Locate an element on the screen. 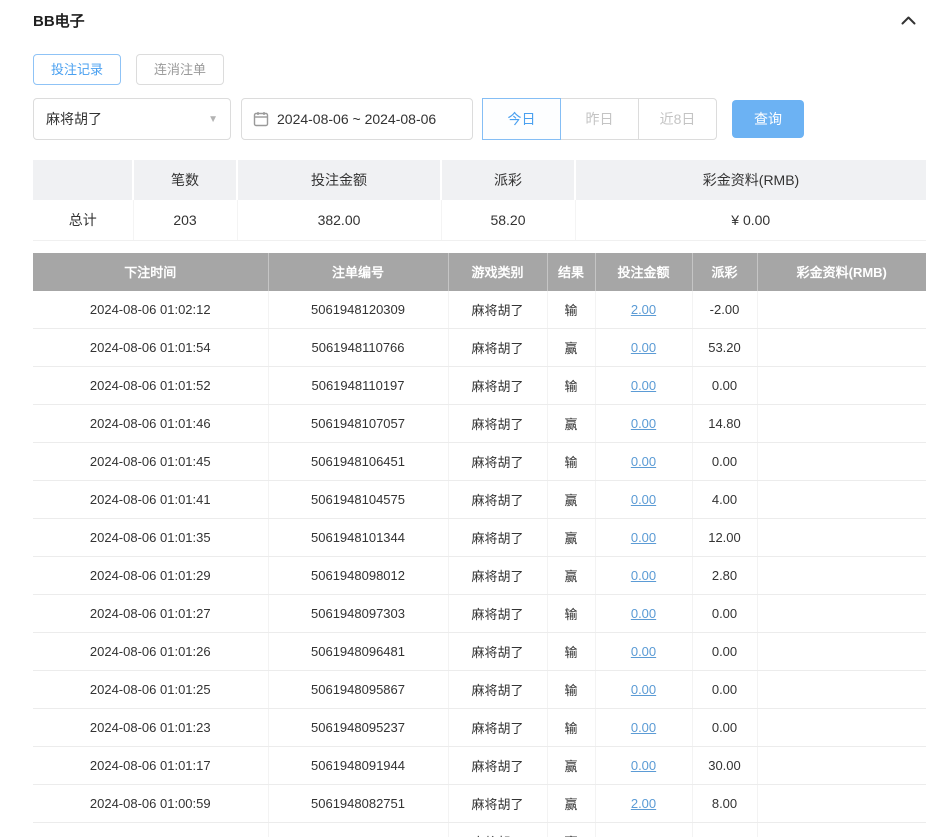 The height and width of the screenshot is (837, 936). payout: 14.80 is located at coordinates (725, 423).